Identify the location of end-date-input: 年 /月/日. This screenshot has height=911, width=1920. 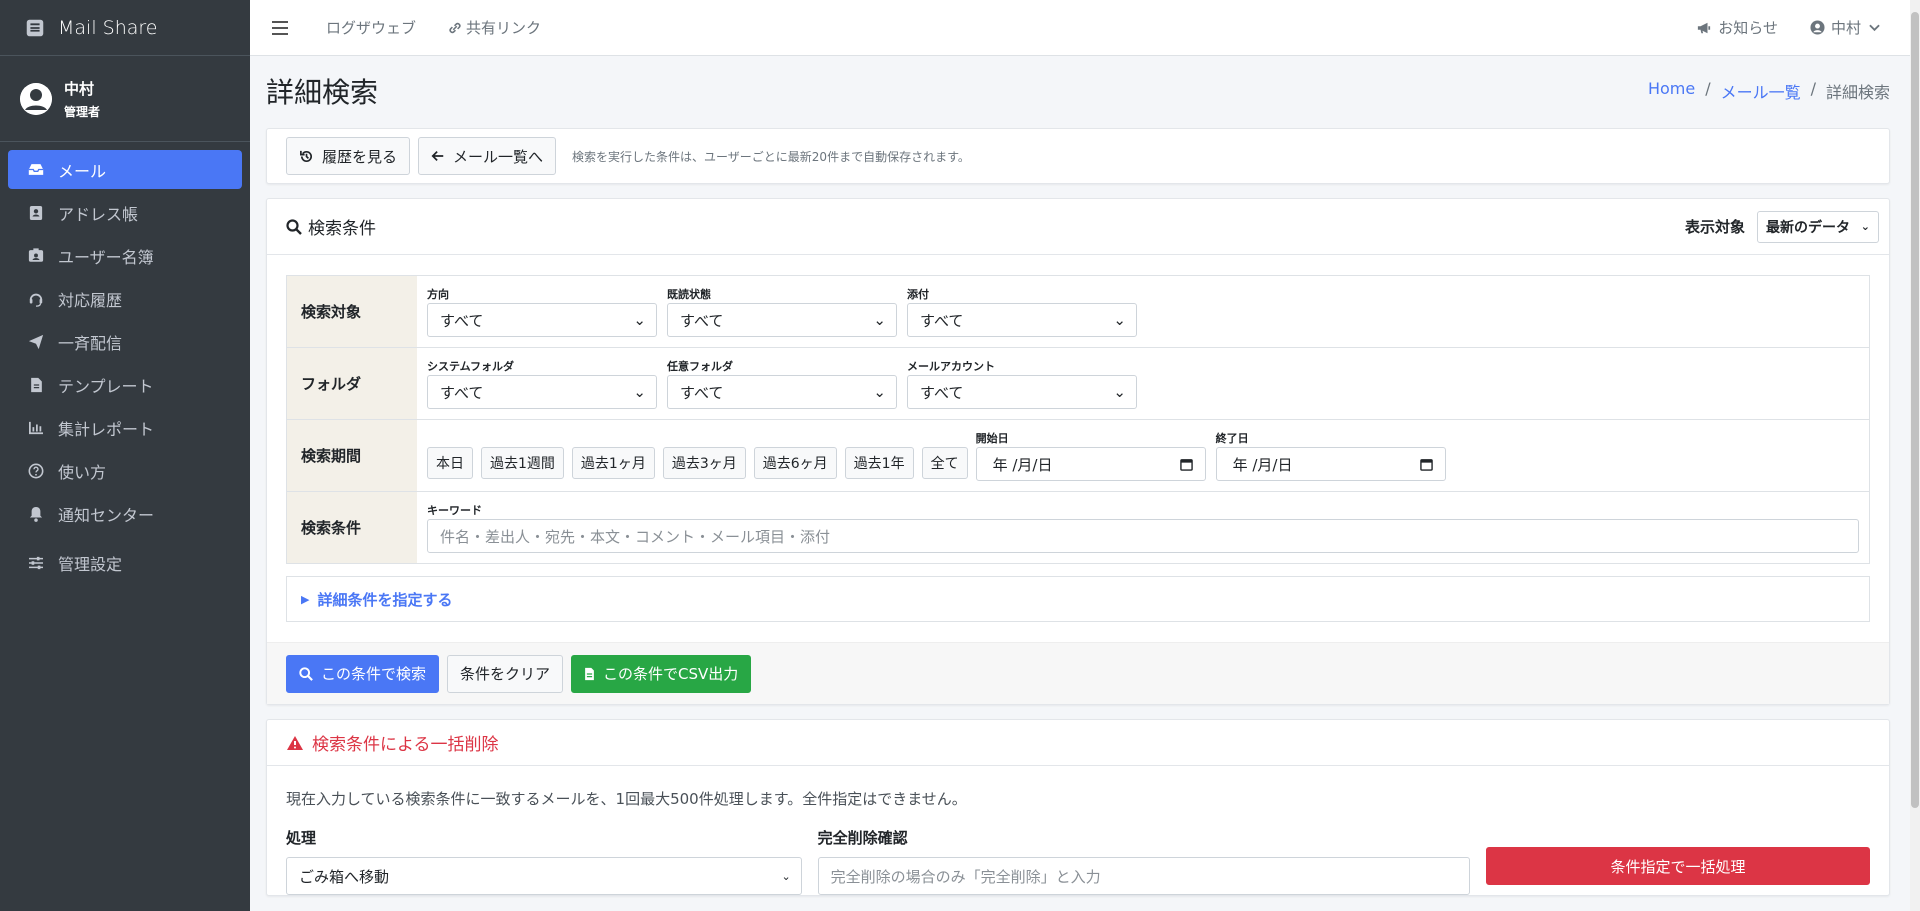
(1330, 464).